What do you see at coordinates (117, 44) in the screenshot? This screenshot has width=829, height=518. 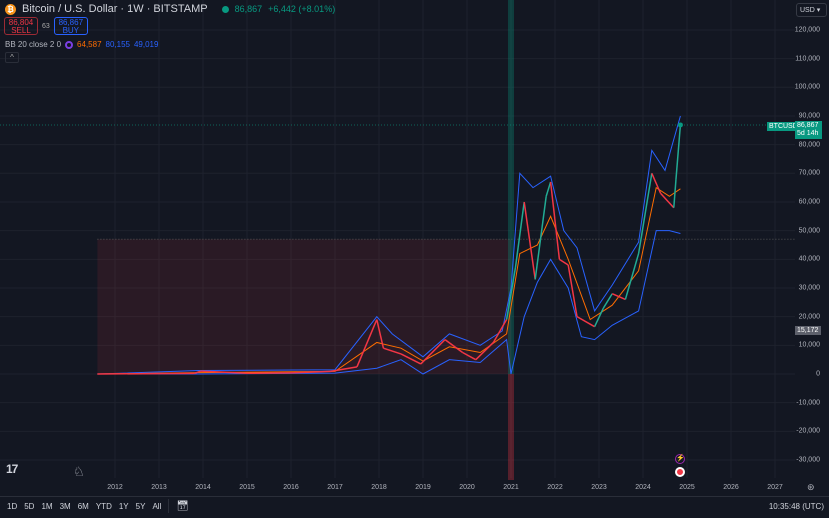 I see `bb-upper-value: 80,155` at bounding box center [117, 44].